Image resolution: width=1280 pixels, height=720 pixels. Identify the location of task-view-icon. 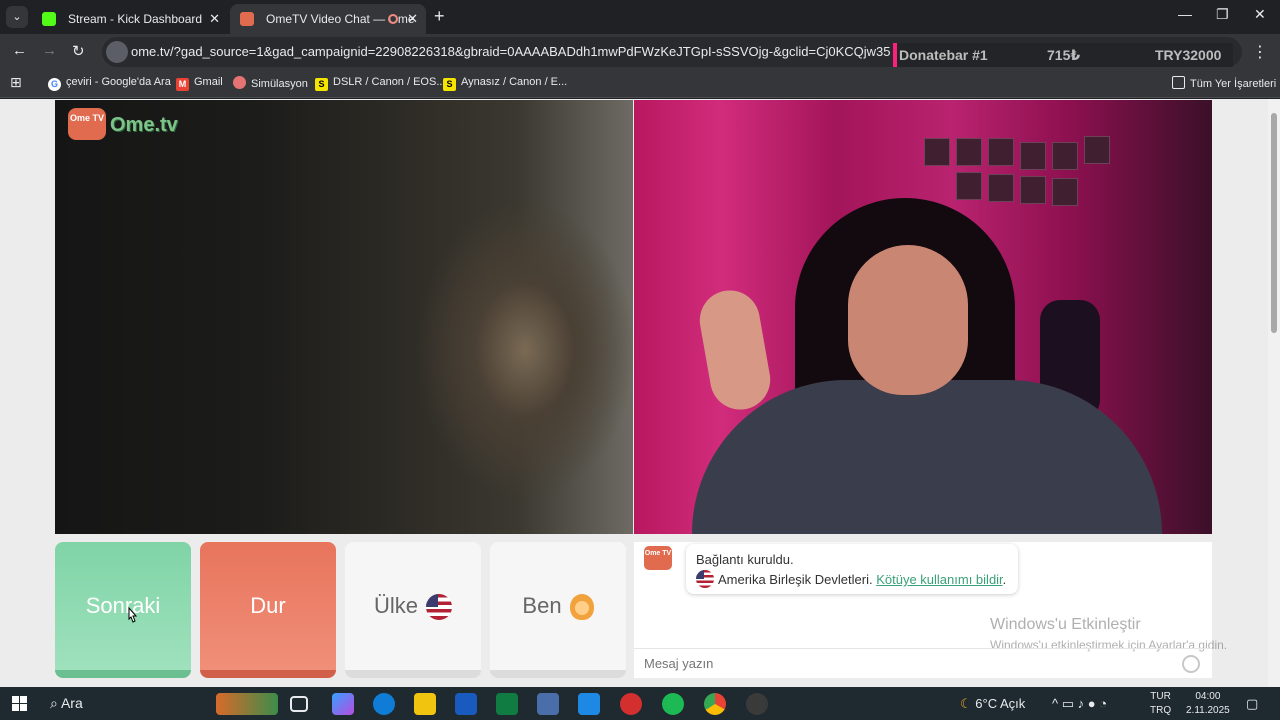
(299, 704).